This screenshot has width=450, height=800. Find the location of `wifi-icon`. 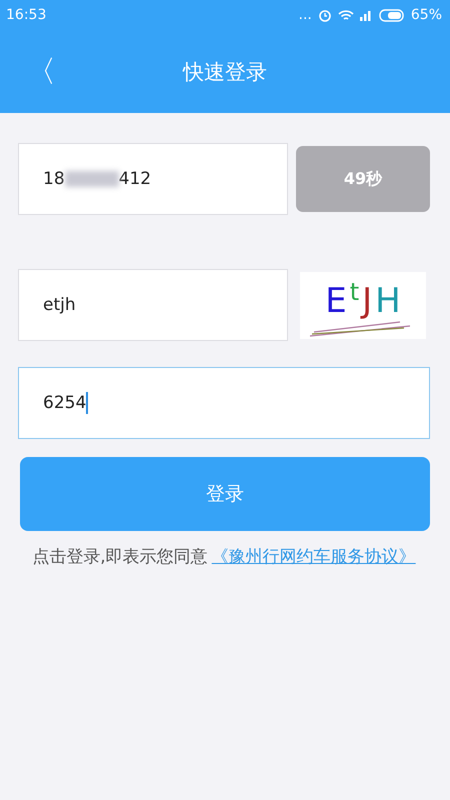

wifi-icon is located at coordinates (346, 15).